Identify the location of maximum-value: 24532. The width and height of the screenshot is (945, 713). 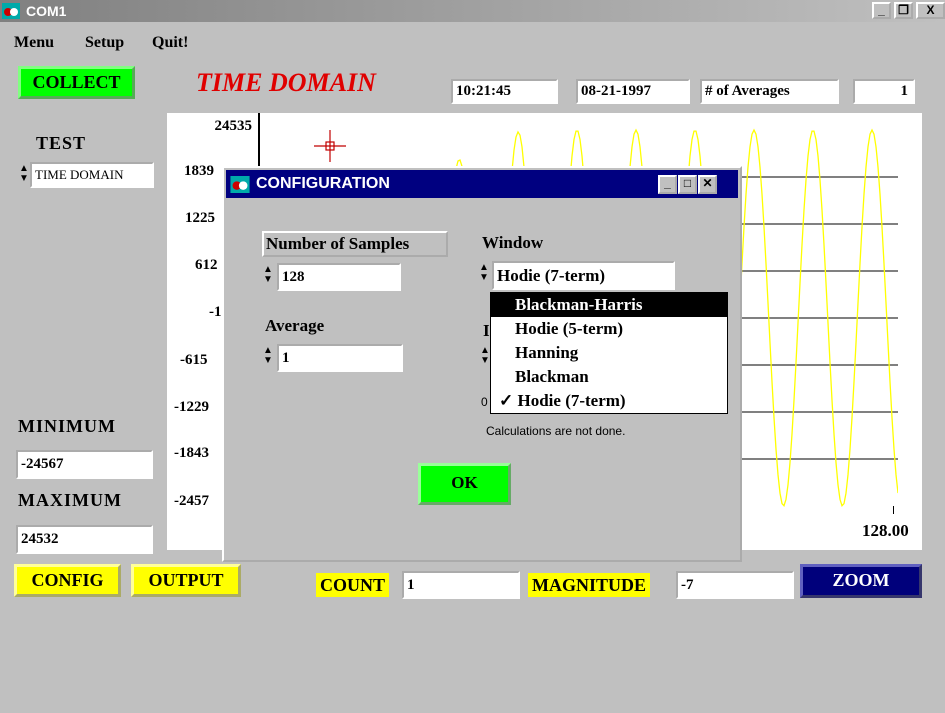
(84, 539).